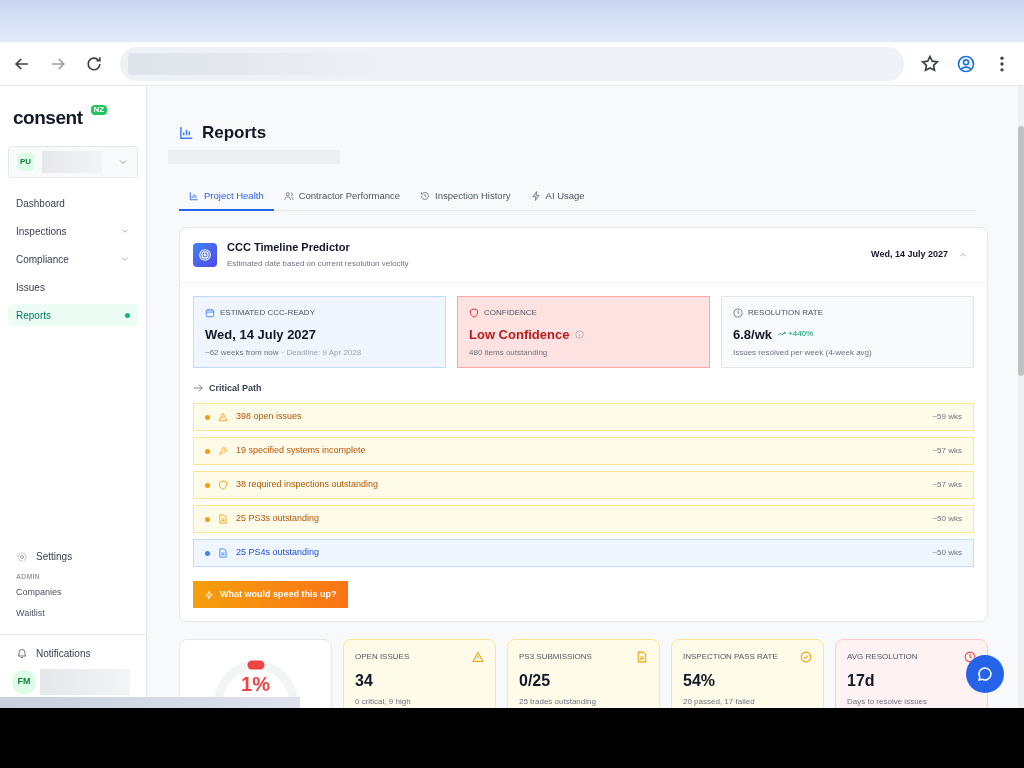  I want to click on card-label: RESOLUTION RATE, so click(785, 312).